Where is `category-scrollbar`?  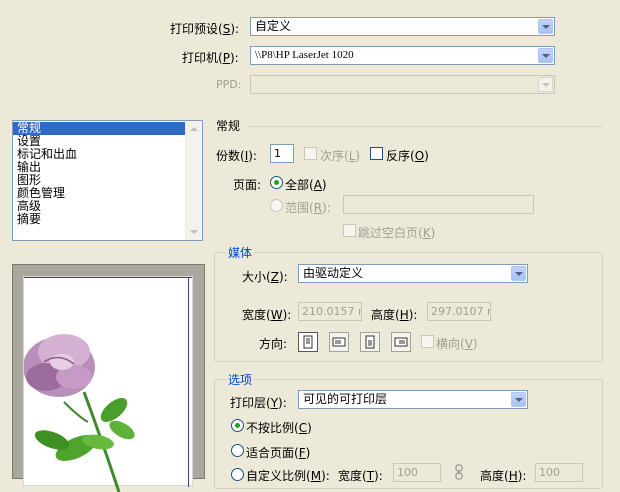
category-scrollbar is located at coordinates (193, 180).